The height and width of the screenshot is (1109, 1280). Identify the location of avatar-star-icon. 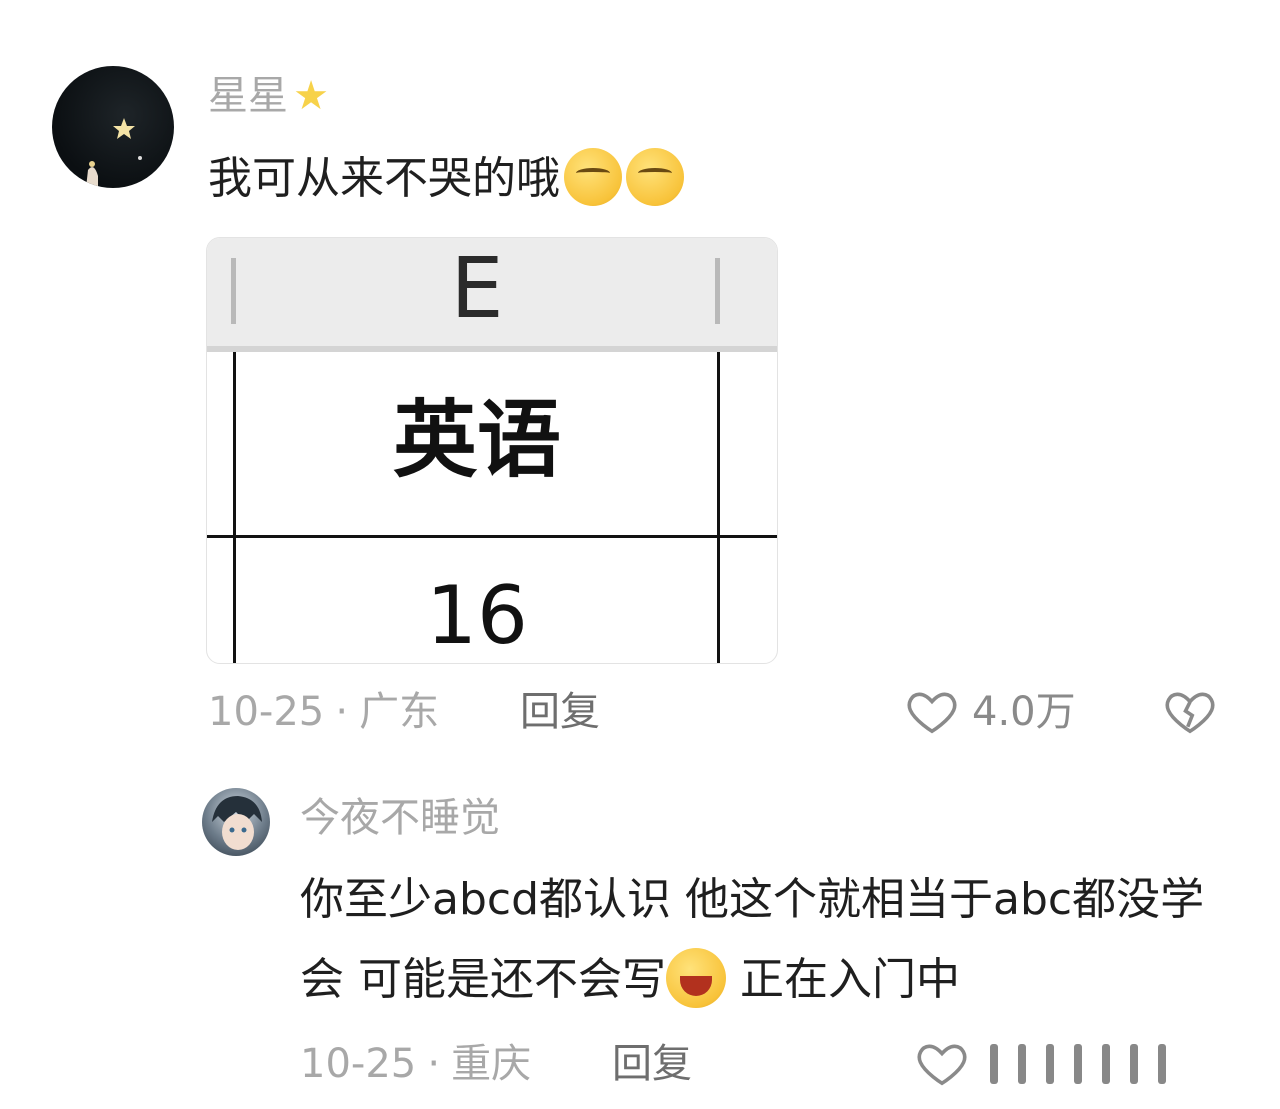
(114, 153).